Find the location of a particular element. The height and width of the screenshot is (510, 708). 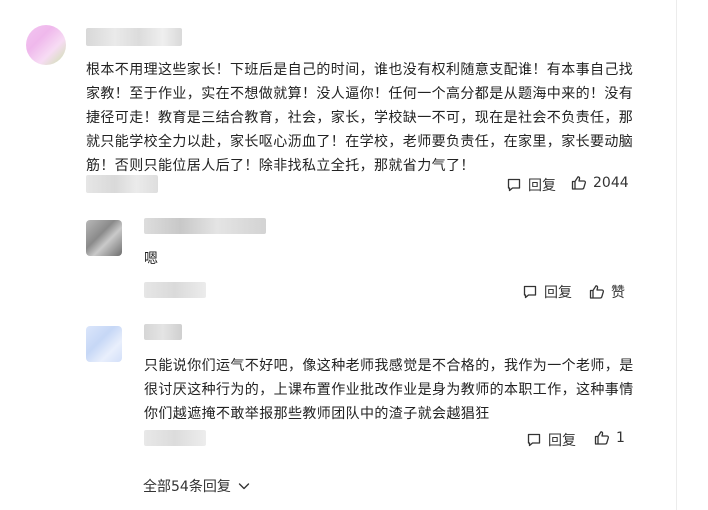

comment-text-line: 捷径可走！教育是三结合教育，社会，家长，学校缺一不可，现在是社会不负责任，那 is located at coordinates (360, 118).